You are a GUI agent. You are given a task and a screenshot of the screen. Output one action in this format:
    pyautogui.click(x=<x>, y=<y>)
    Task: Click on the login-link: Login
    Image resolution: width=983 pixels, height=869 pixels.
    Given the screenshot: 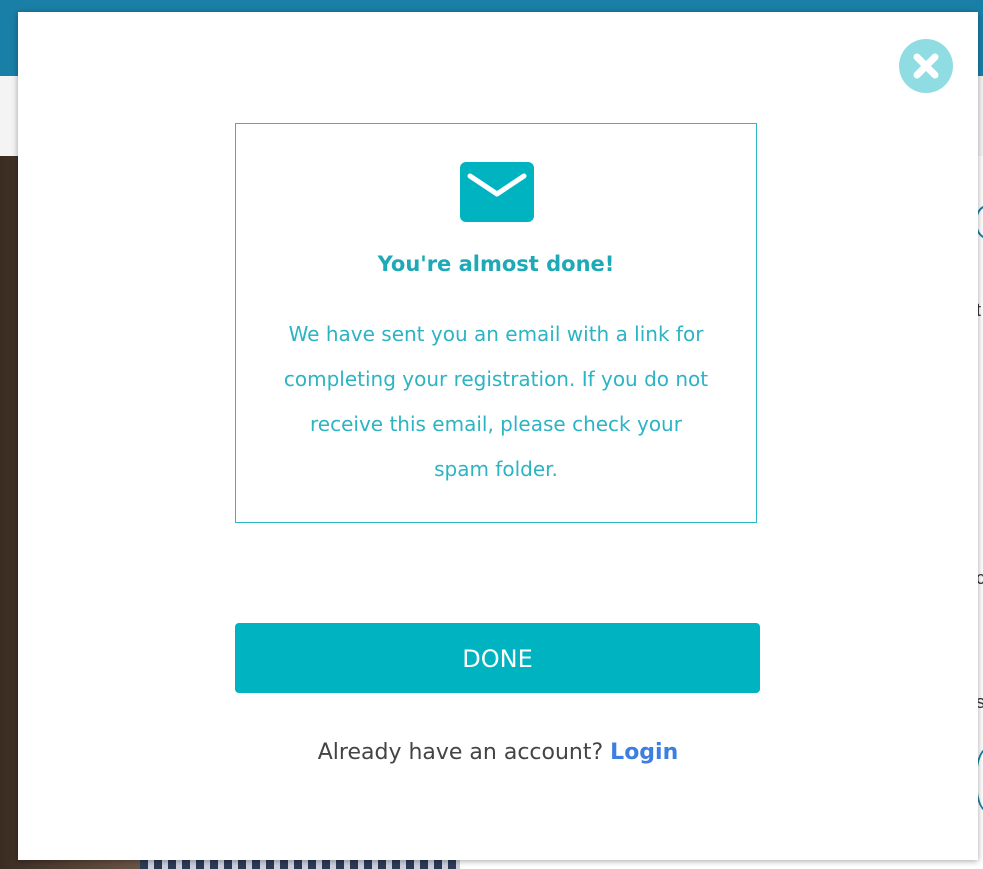 What is the action you would take?
    pyautogui.click(x=644, y=752)
    